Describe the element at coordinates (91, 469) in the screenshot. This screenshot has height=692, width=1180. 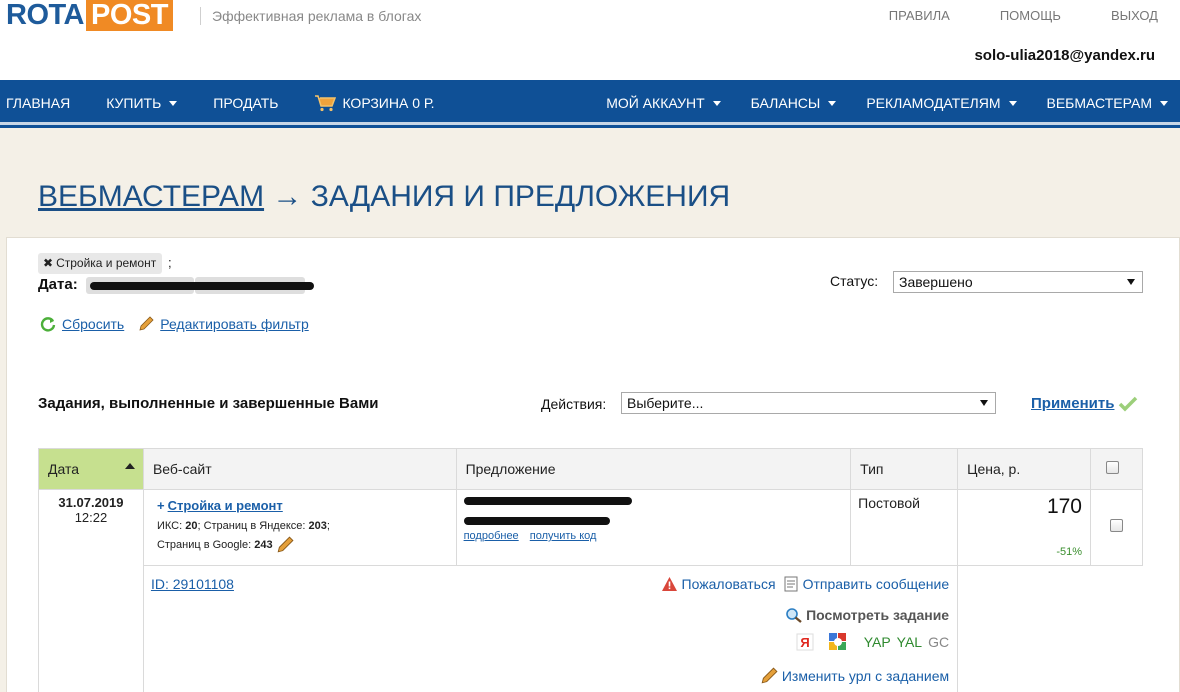
I see `column-header-date: Дата` at that location.